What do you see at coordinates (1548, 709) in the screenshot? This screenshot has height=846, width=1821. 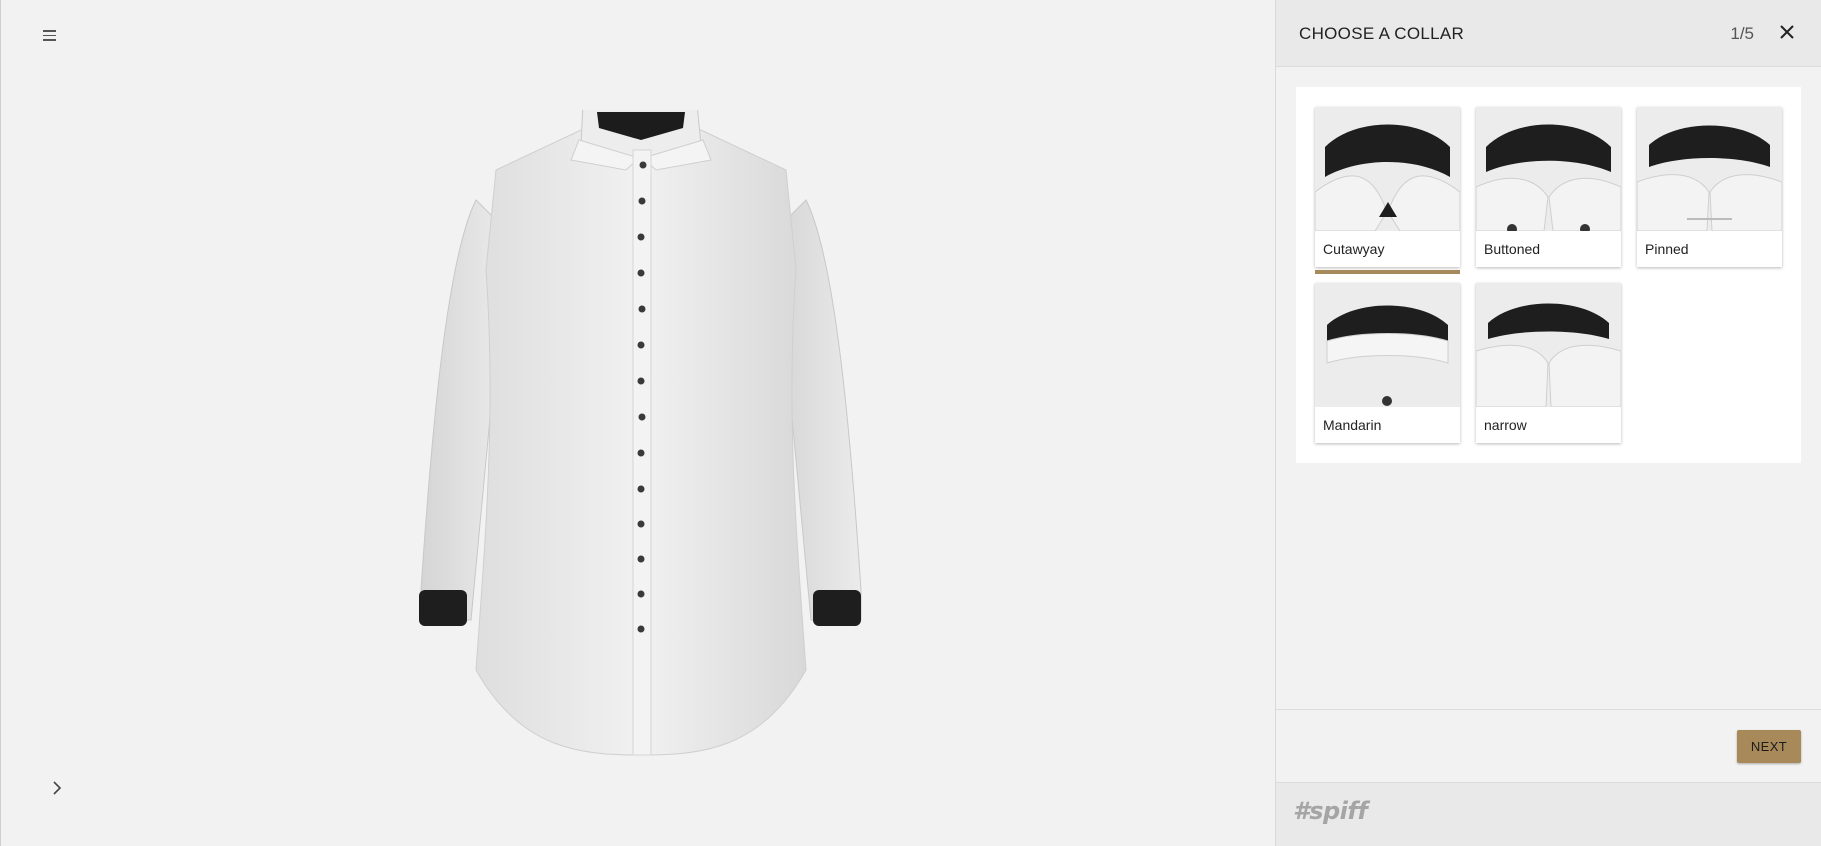 I see `footer-divider` at bounding box center [1548, 709].